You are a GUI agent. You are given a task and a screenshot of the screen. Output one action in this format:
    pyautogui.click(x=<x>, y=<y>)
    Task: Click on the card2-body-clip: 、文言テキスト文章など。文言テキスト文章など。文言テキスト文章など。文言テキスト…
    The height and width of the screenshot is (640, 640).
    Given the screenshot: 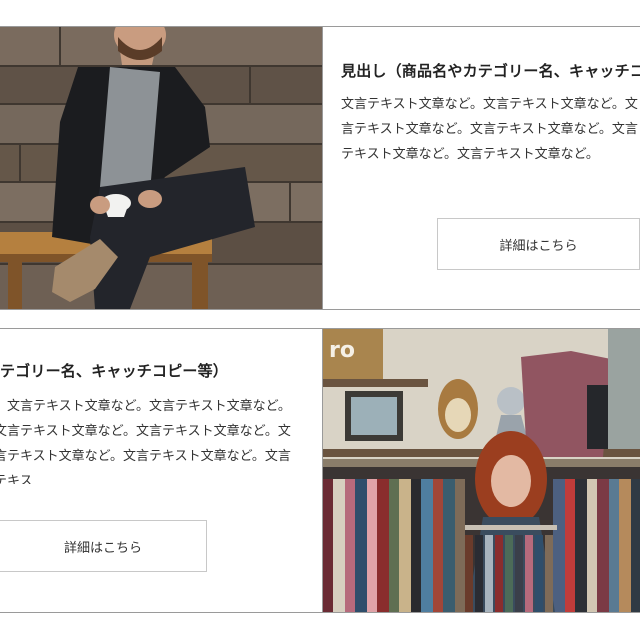 What is the action you would take?
    pyautogui.click(x=150, y=439)
    